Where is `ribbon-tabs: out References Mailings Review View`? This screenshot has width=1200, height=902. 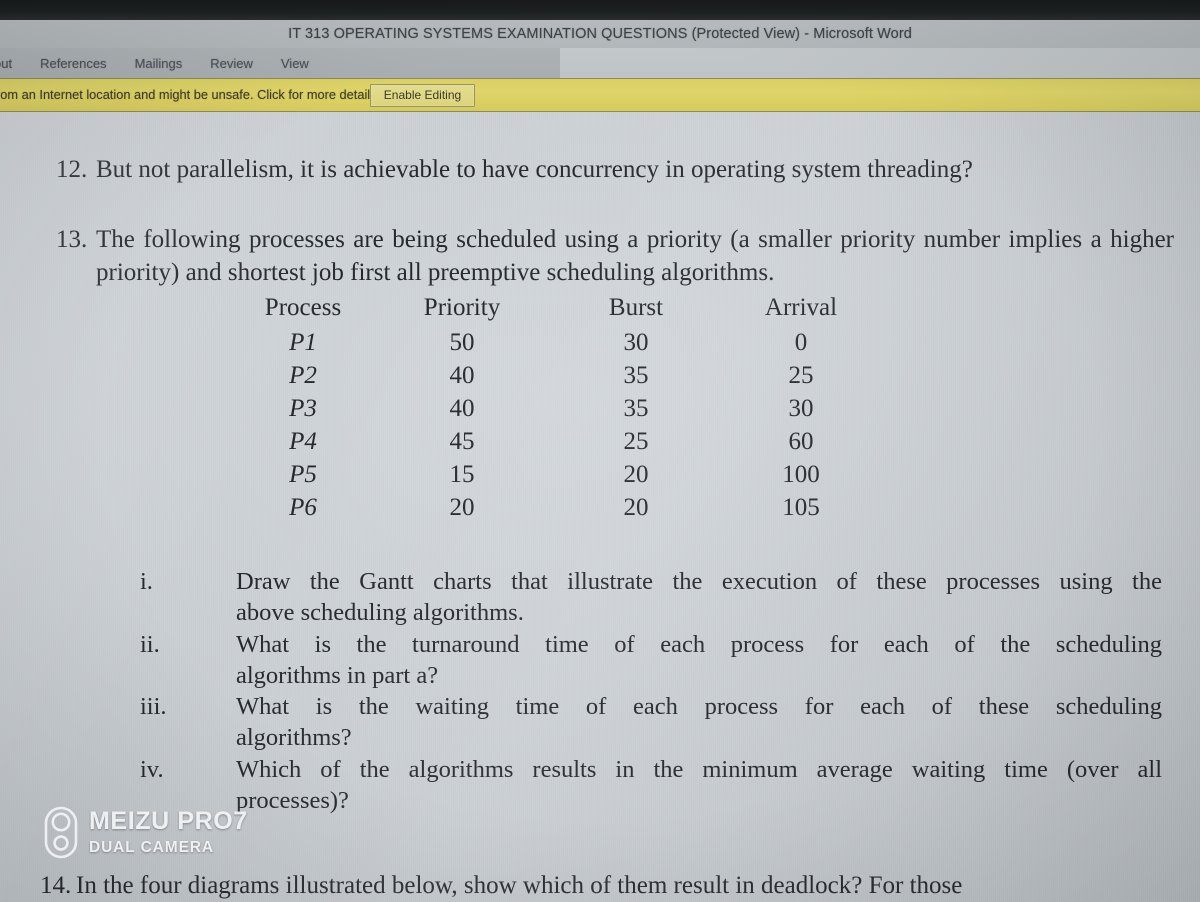
ribbon-tabs: out References Mailings Review View is located at coordinates (161, 63).